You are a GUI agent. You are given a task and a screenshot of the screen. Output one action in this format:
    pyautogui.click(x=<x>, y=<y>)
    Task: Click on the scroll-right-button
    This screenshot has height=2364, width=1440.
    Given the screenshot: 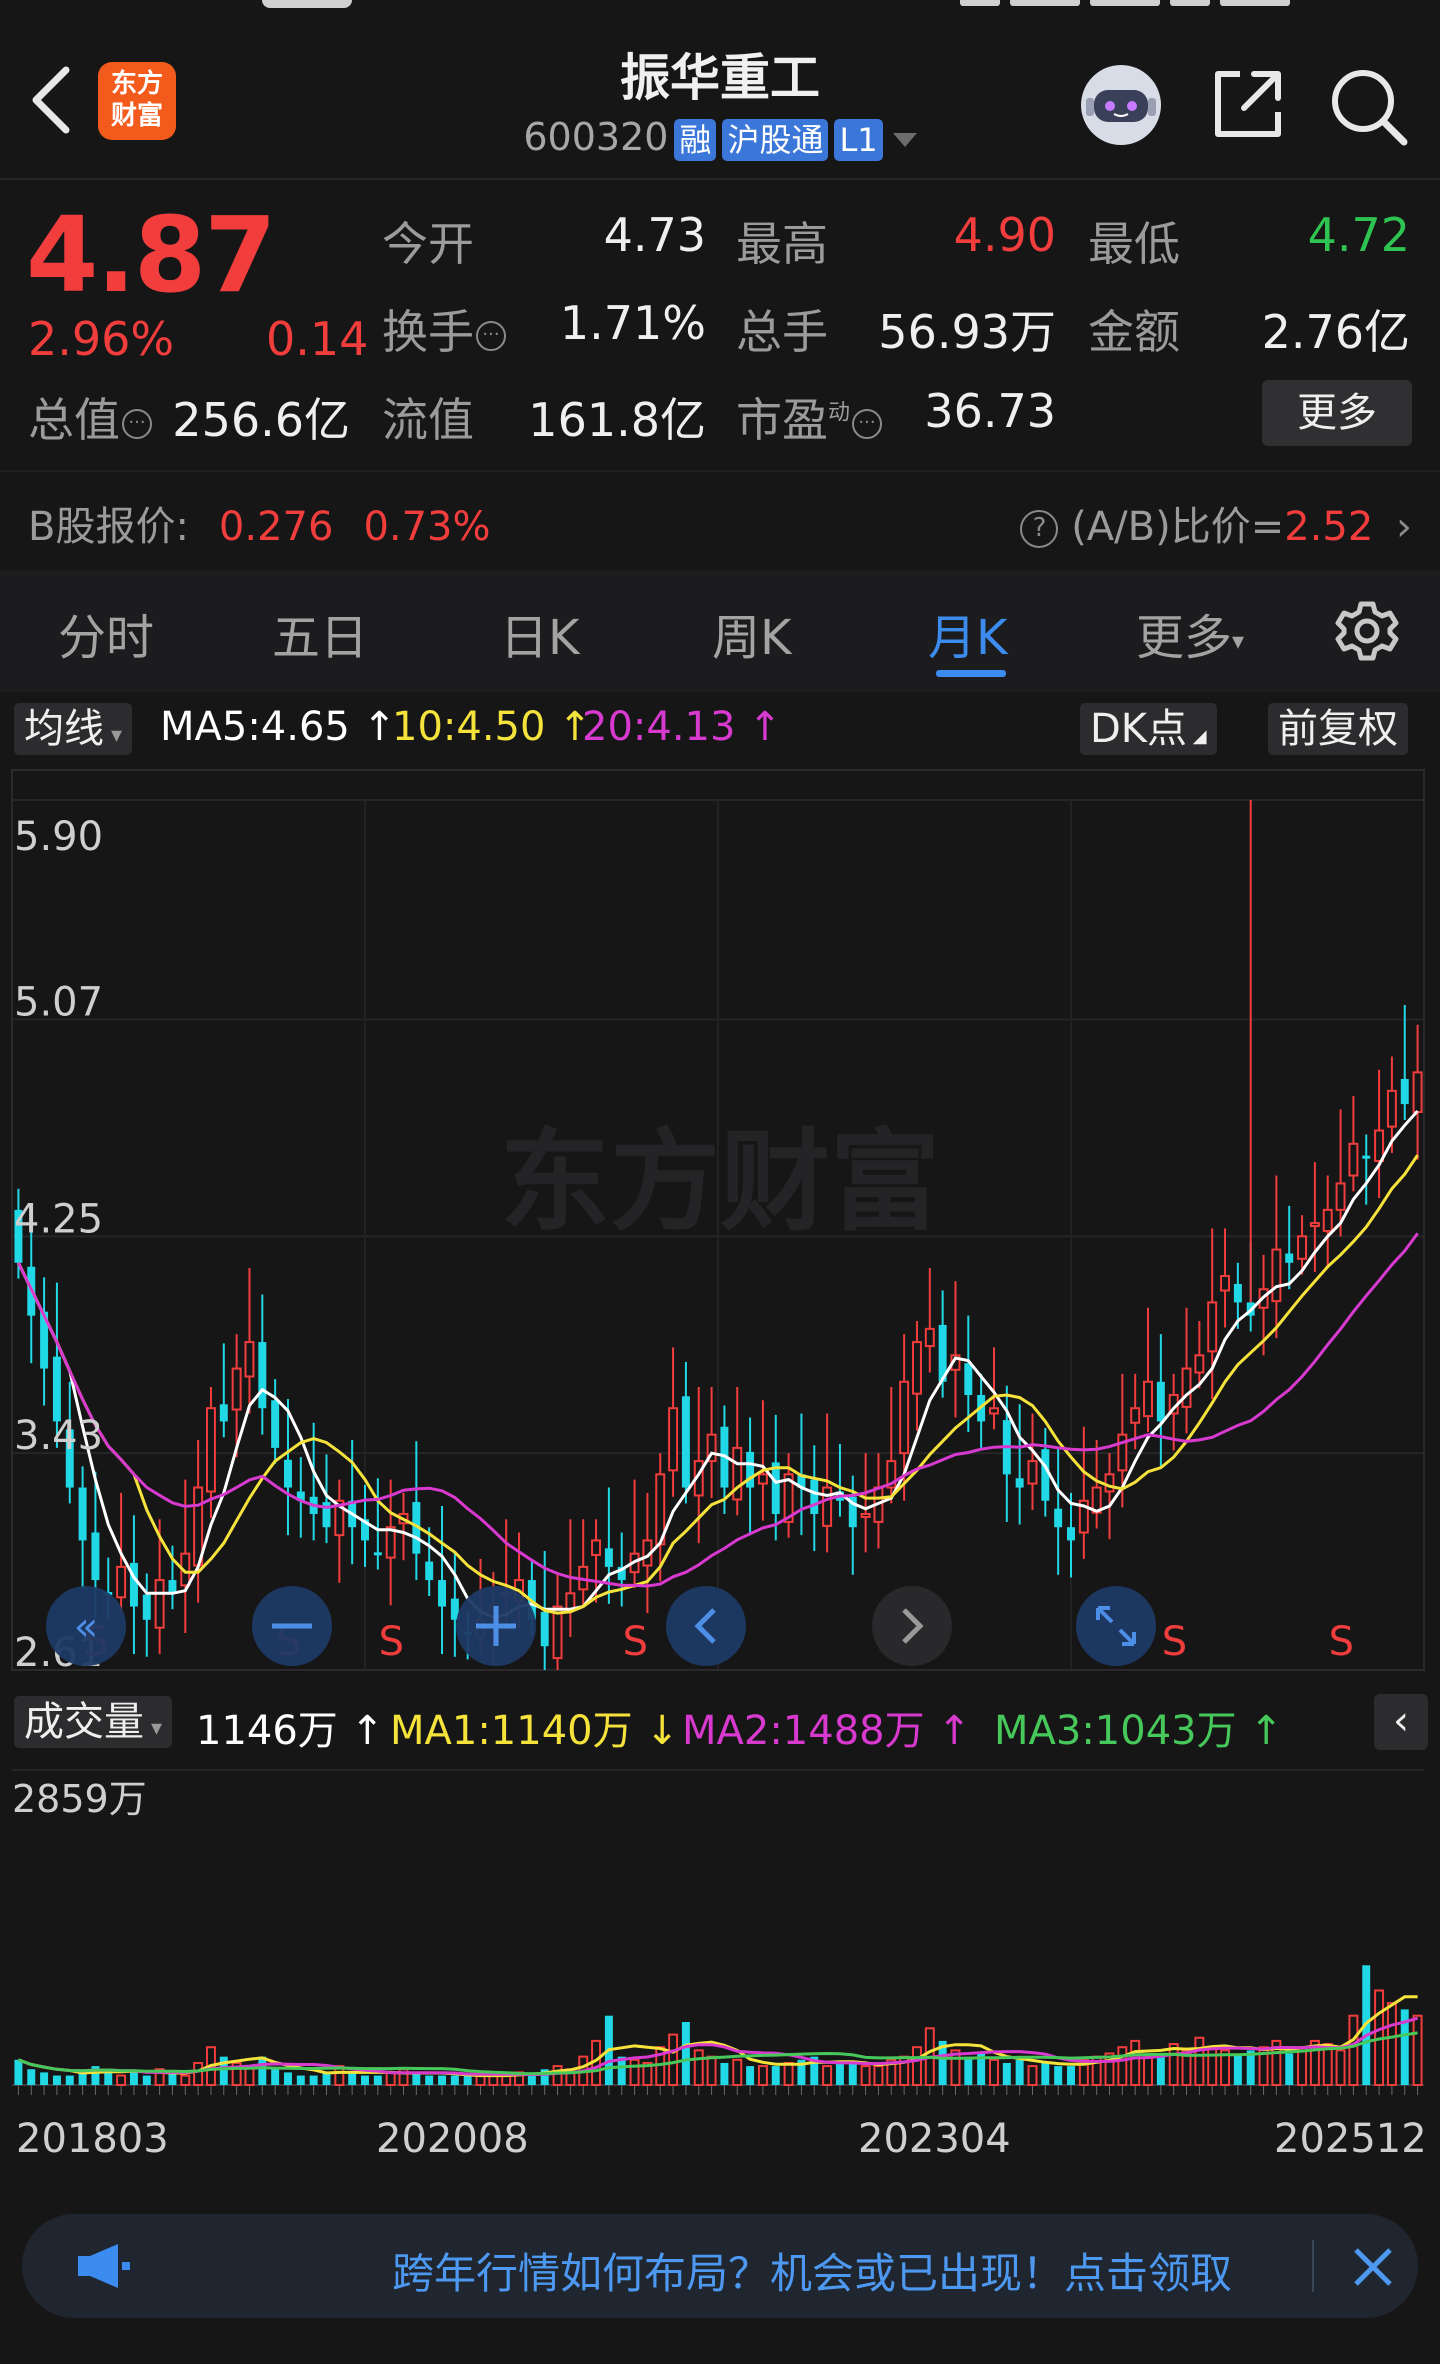 What is the action you would take?
    pyautogui.click(x=912, y=1626)
    